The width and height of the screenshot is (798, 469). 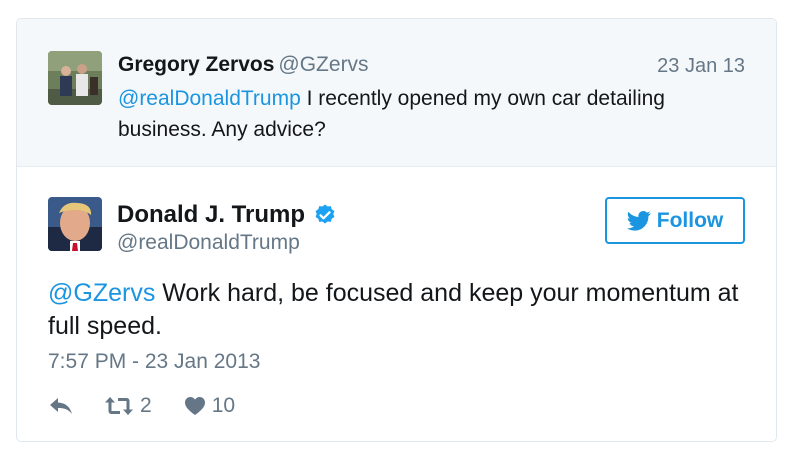 What do you see at coordinates (325, 214) in the screenshot?
I see `verified-badge-icon` at bounding box center [325, 214].